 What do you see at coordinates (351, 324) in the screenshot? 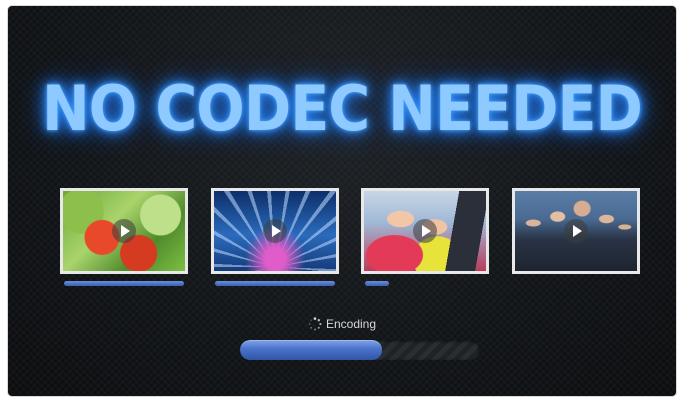
I see `encoding-label: Encoding` at bounding box center [351, 324].